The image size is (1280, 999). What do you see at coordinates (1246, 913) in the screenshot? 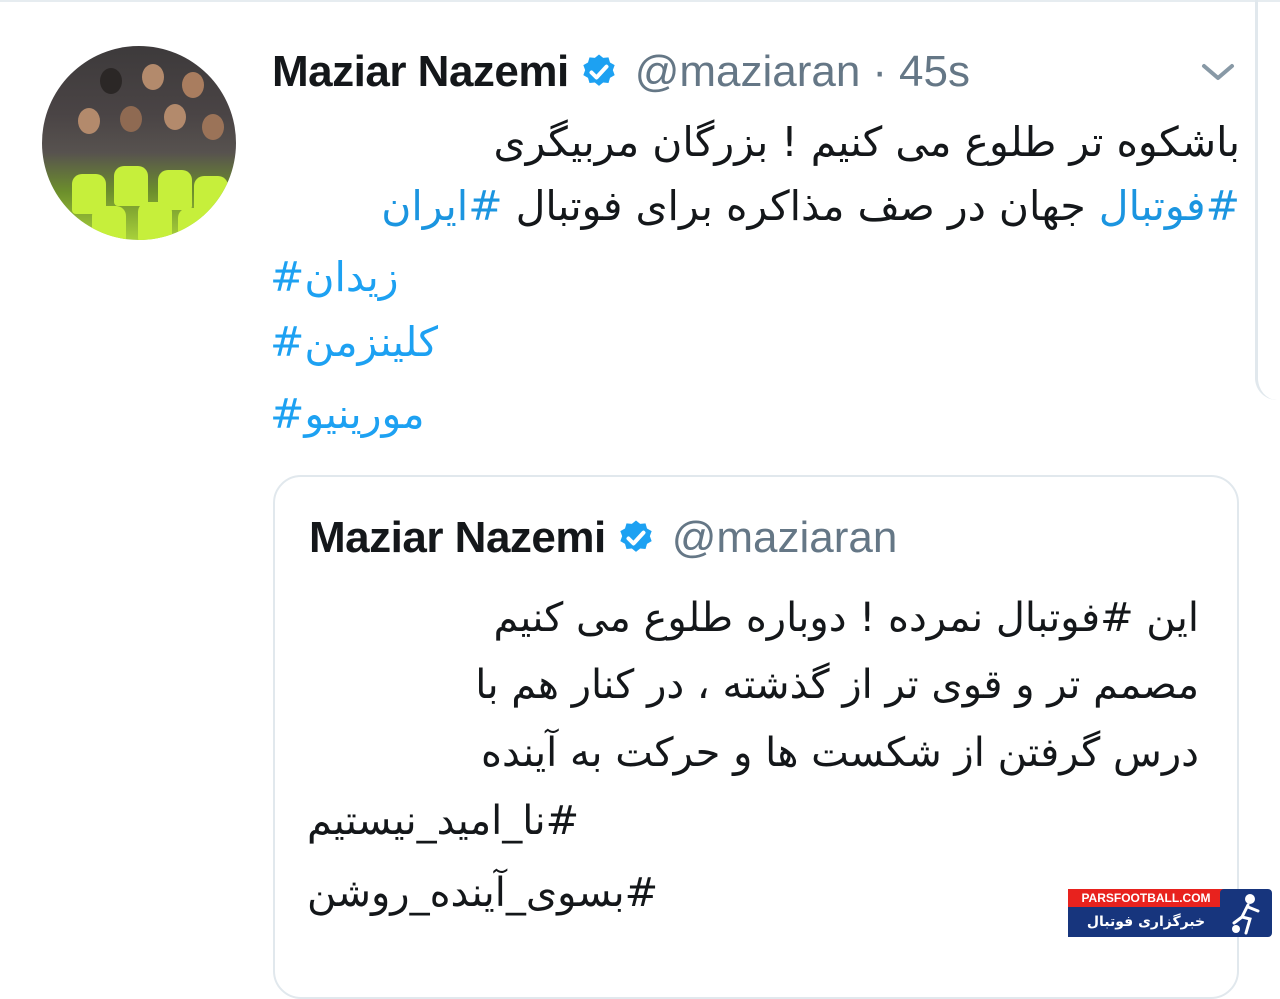
I see `player-logo-icon` at bounding box center [1246, 913].